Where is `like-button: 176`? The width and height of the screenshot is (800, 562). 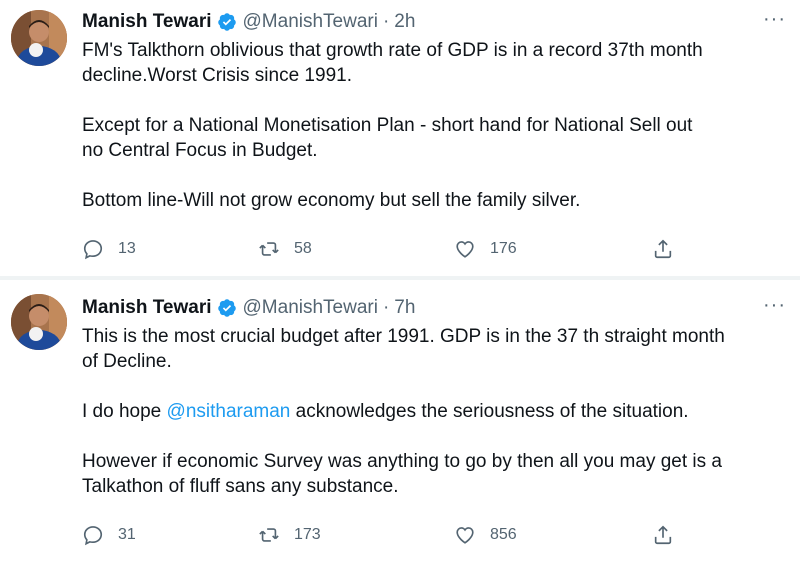
like-button: 176 is located at coordinates (485, 249).